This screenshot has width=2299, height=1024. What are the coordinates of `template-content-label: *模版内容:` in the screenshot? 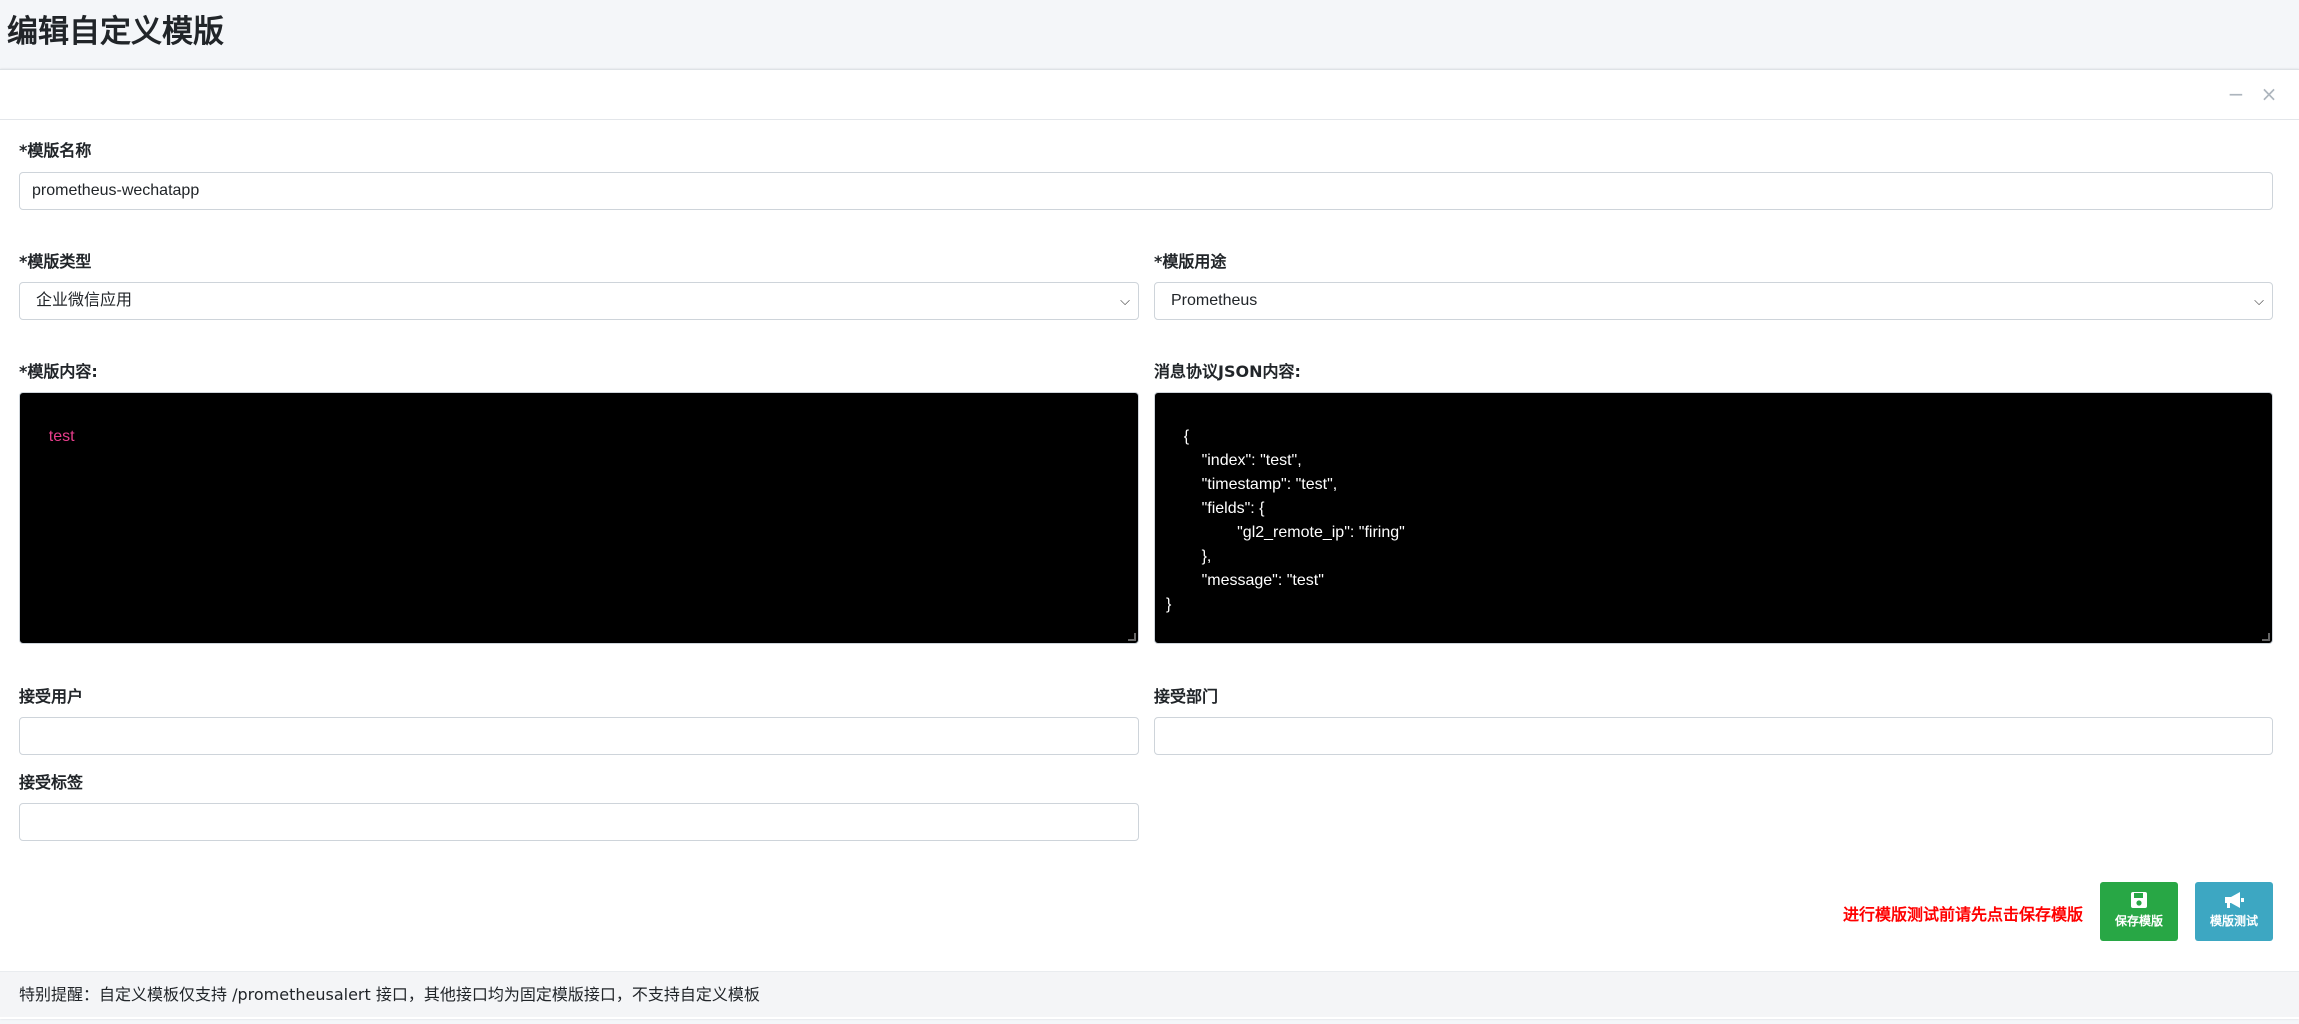 It's located at (58, 371).